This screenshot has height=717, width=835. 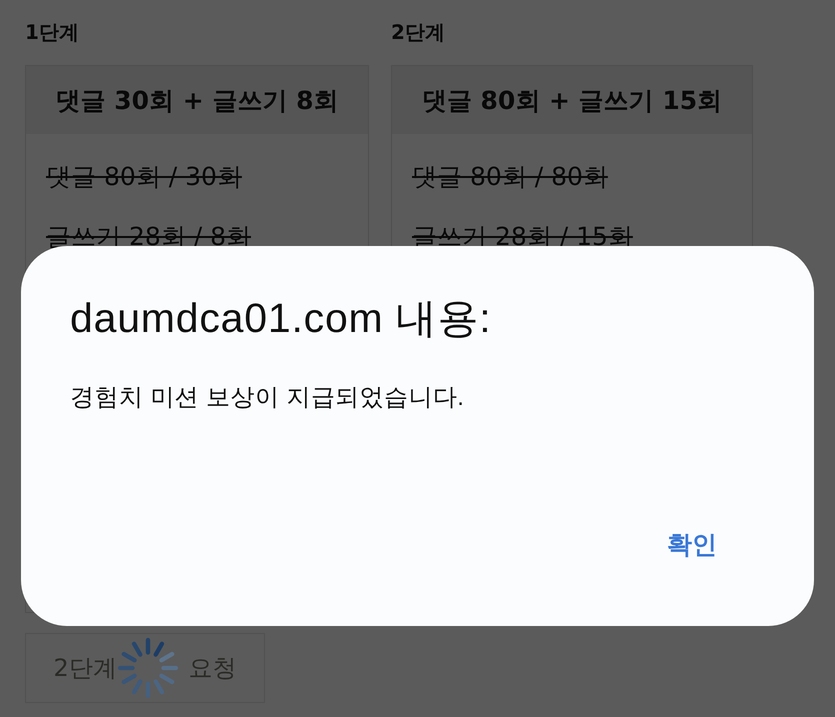 I want to click on confirm-button: 확인, so click(x=713, y=545).